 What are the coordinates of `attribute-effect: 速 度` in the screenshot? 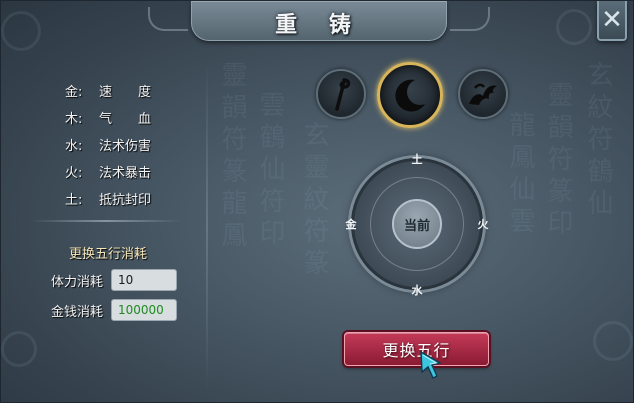 It's located at (125, 92).